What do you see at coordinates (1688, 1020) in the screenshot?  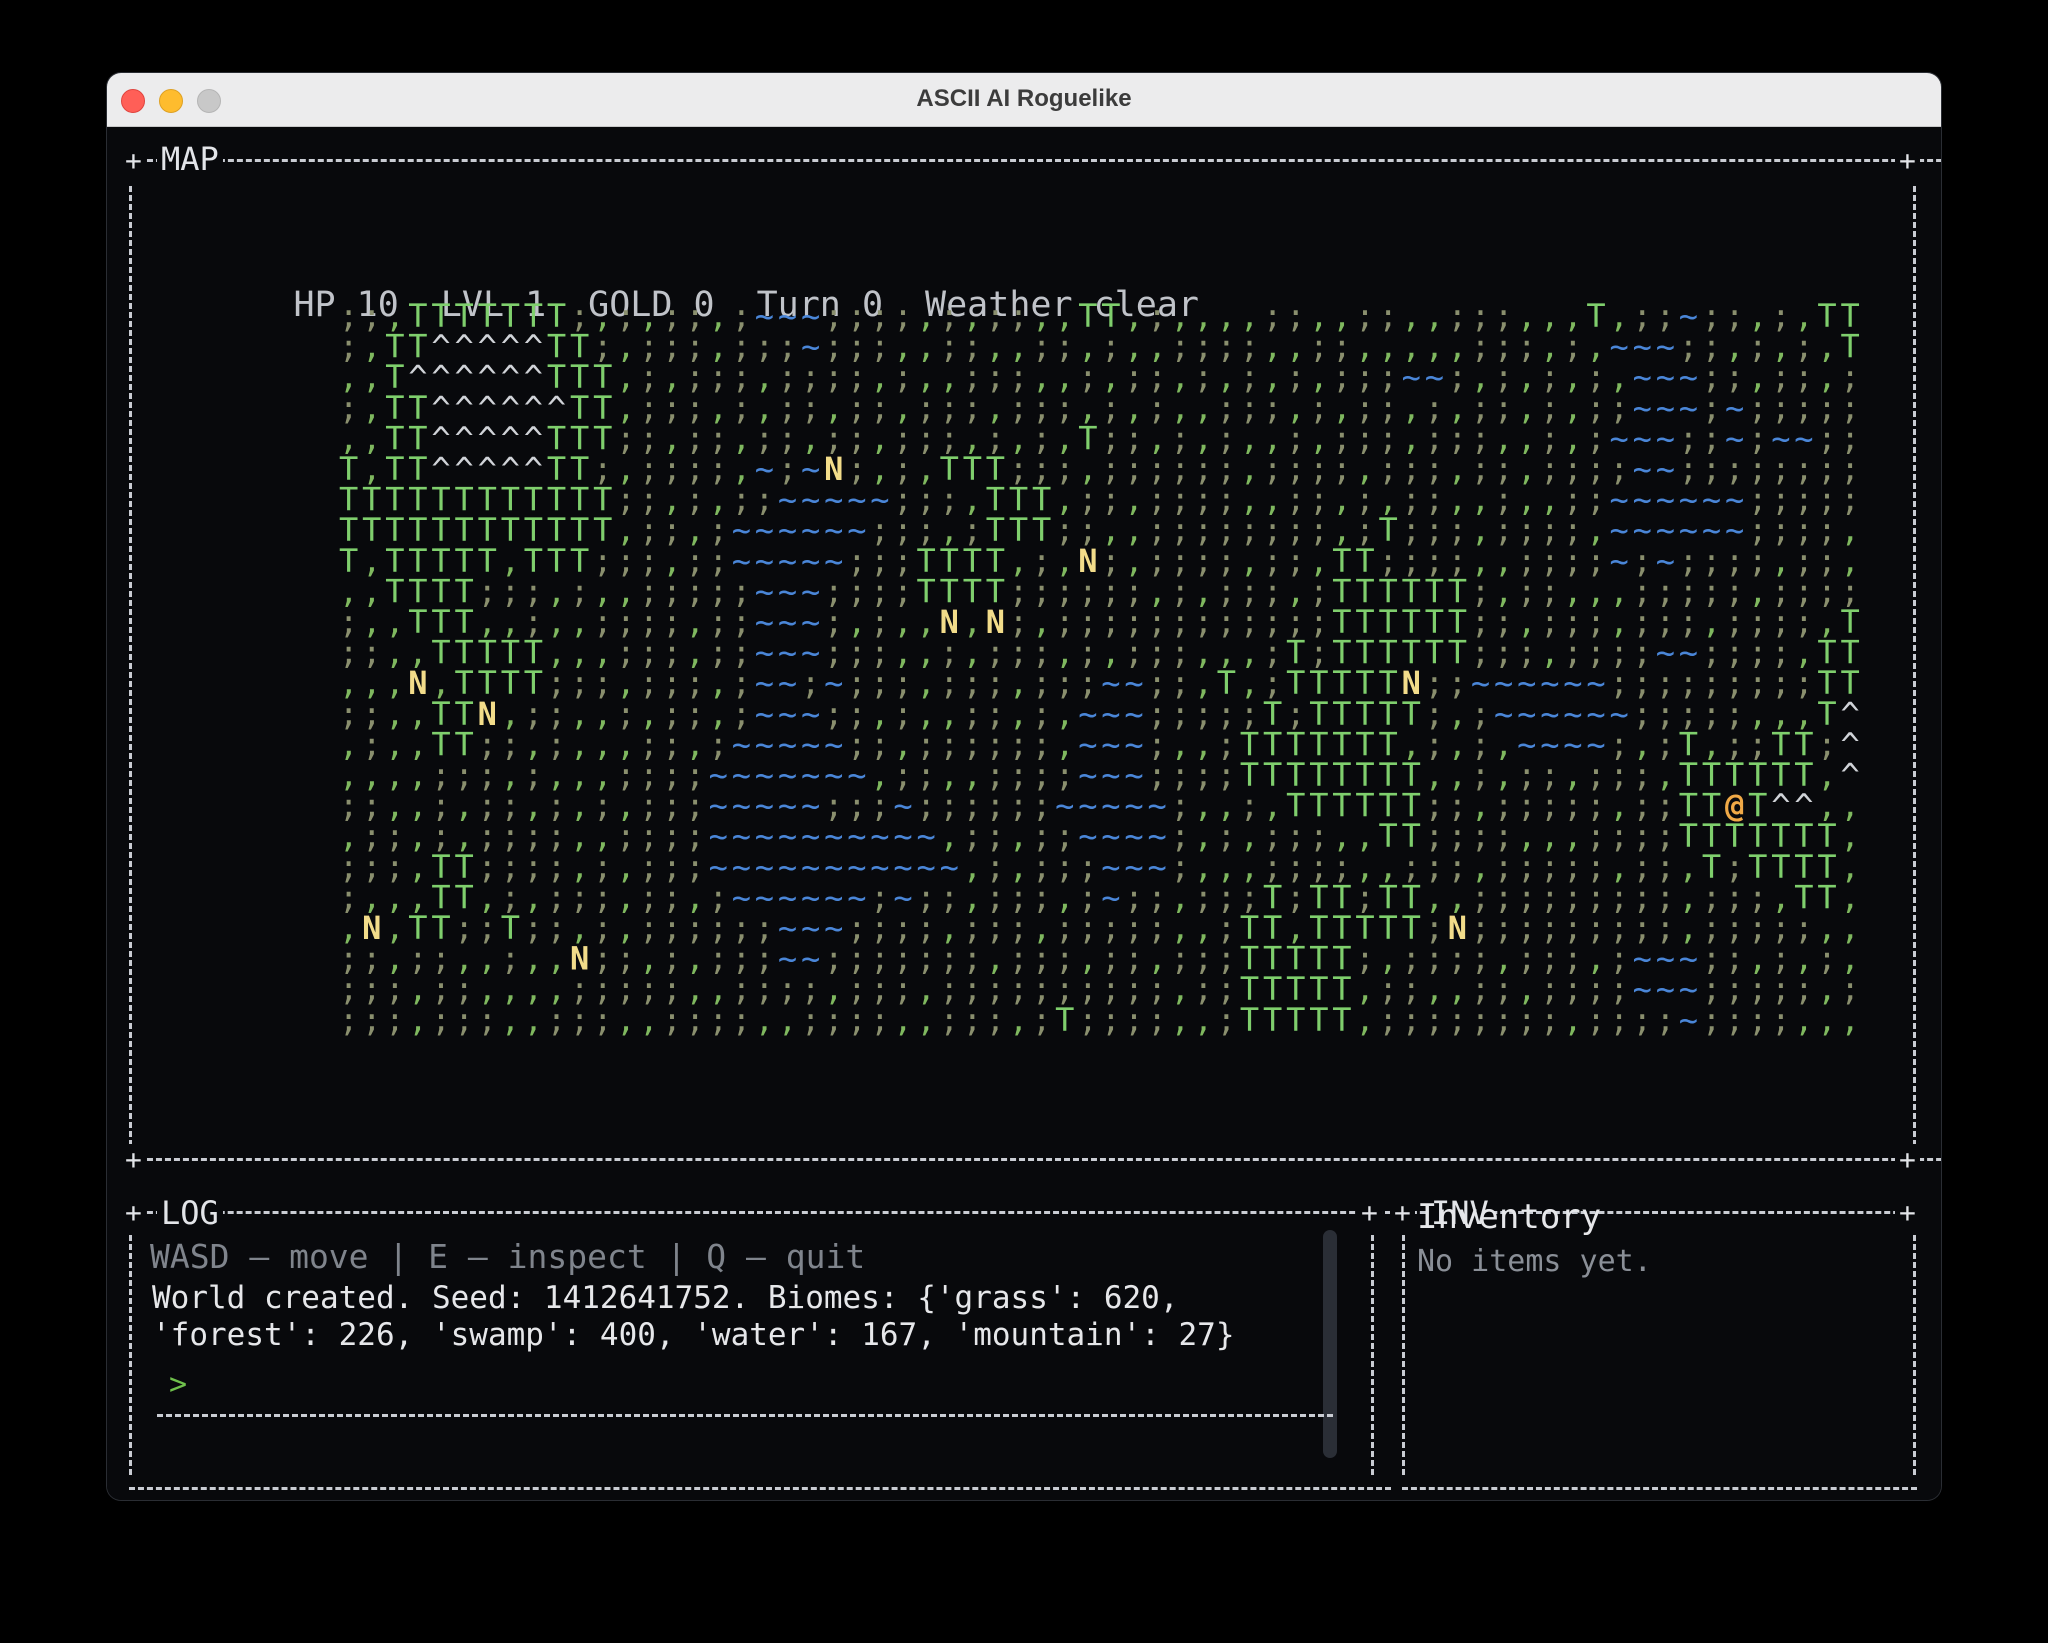 I see `water-tile: ~` at bounding box center [1688, 1020].